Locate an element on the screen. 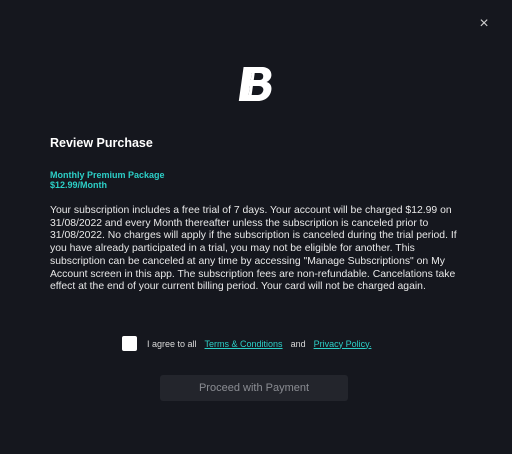 The width and height of the screenshot is (512, 454). close-button: × is located at coordinates (484, 24).